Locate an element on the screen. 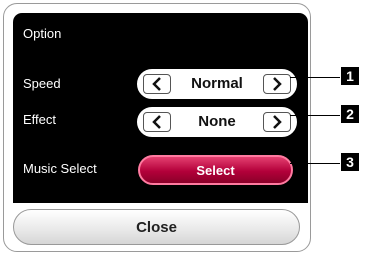 The image size is (373, 255). speed-prev-button is located at coordinates (157, 84).